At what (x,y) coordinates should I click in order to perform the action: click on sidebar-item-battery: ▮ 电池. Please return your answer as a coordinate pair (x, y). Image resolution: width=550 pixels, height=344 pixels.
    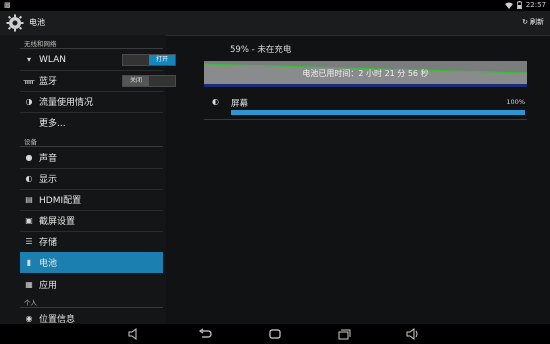
    Looking at the image, I should click on (91, 262).